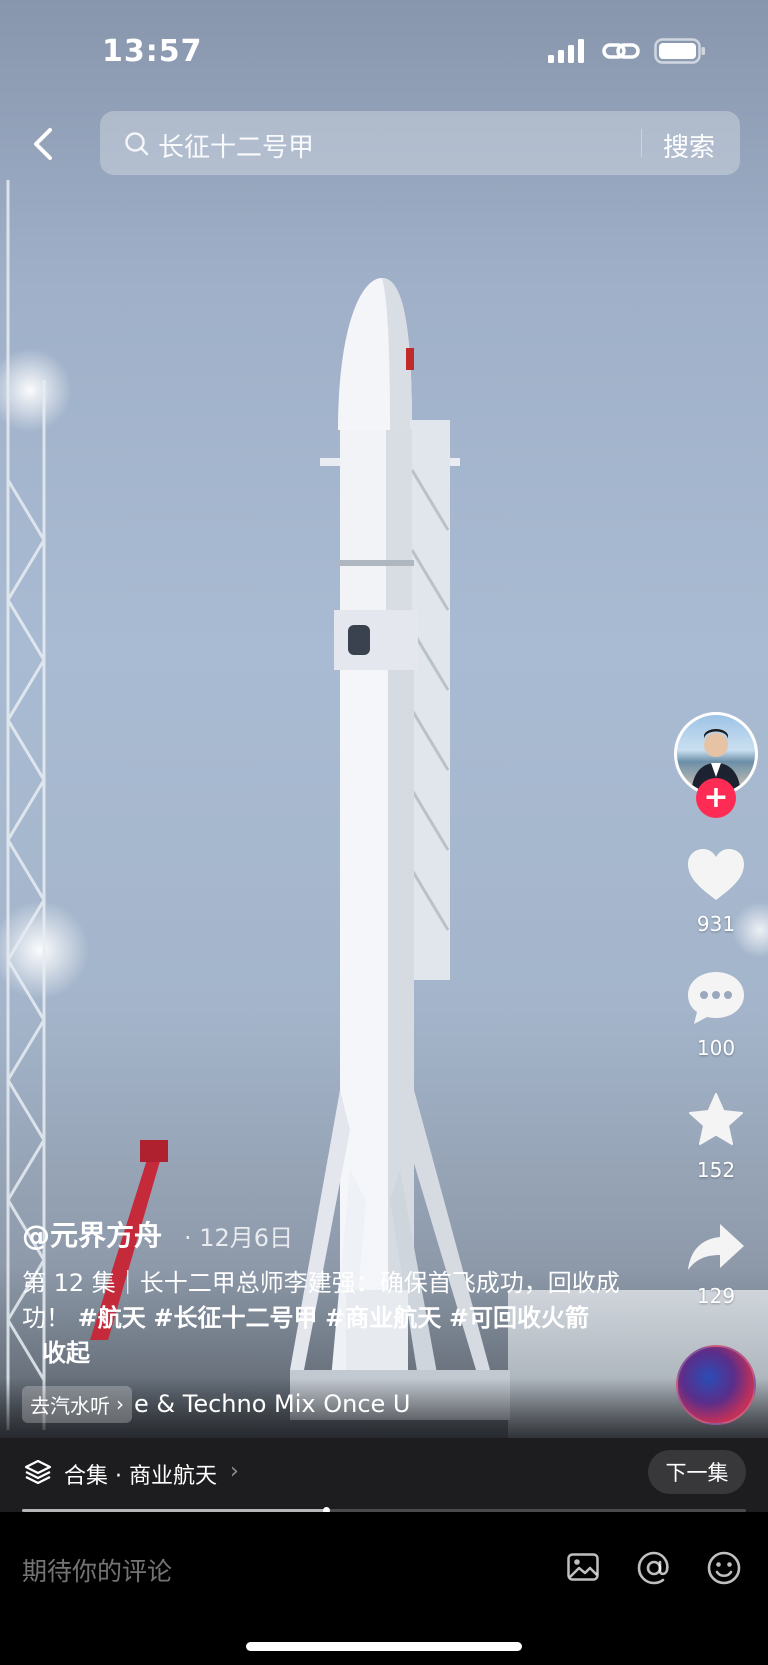 This screenshot has width=768, height=1665. I want to click on signal-icon, so click(566, 51).